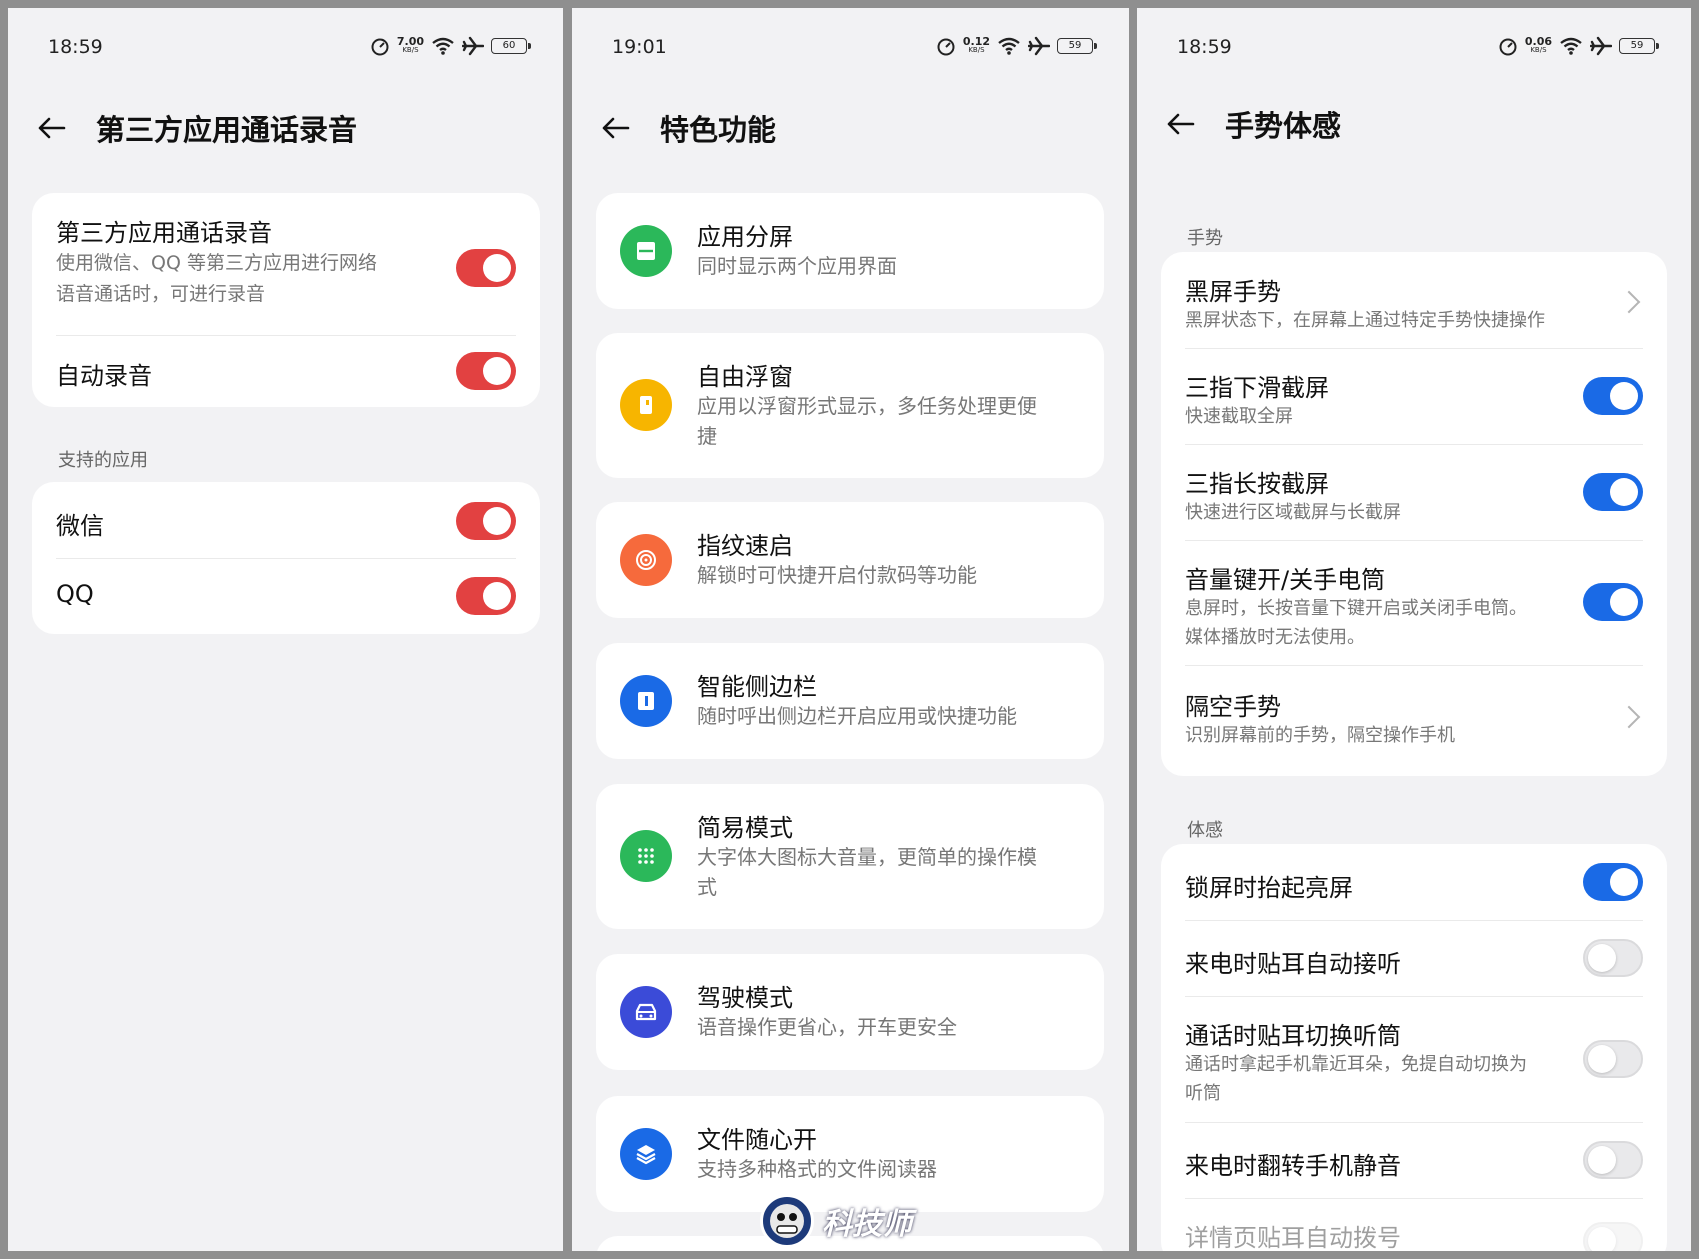  What do you see at coordinates (850, 701) in the screenshot?
I see `feature-smart-sidebar: 智能侧边栏 随时呼出侧边栏开启应用或快捷功能` at bounding box center [850, 701].